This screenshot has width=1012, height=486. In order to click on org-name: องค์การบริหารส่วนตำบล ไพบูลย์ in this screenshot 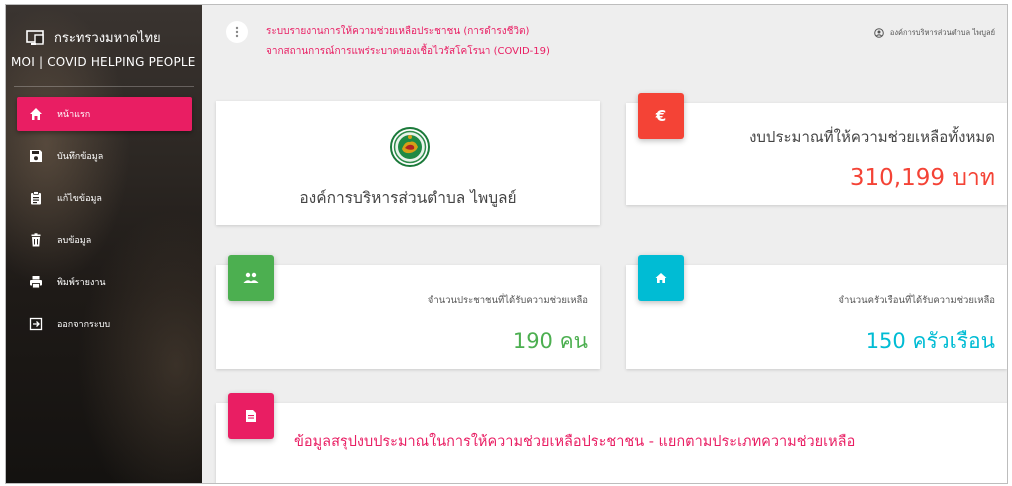, I will do `click(408, 198)`.